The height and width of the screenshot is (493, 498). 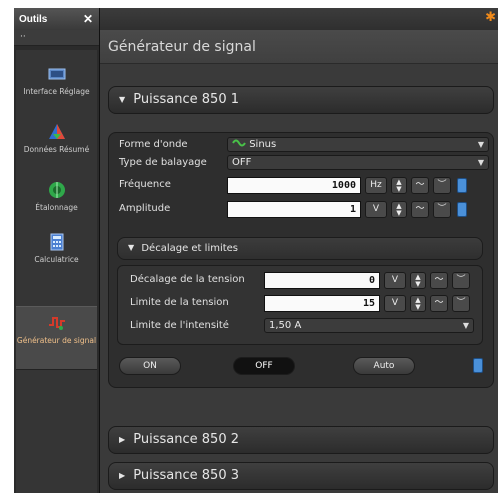 I want to click on sidebar-title: Outils, so click(x=33, y=19).